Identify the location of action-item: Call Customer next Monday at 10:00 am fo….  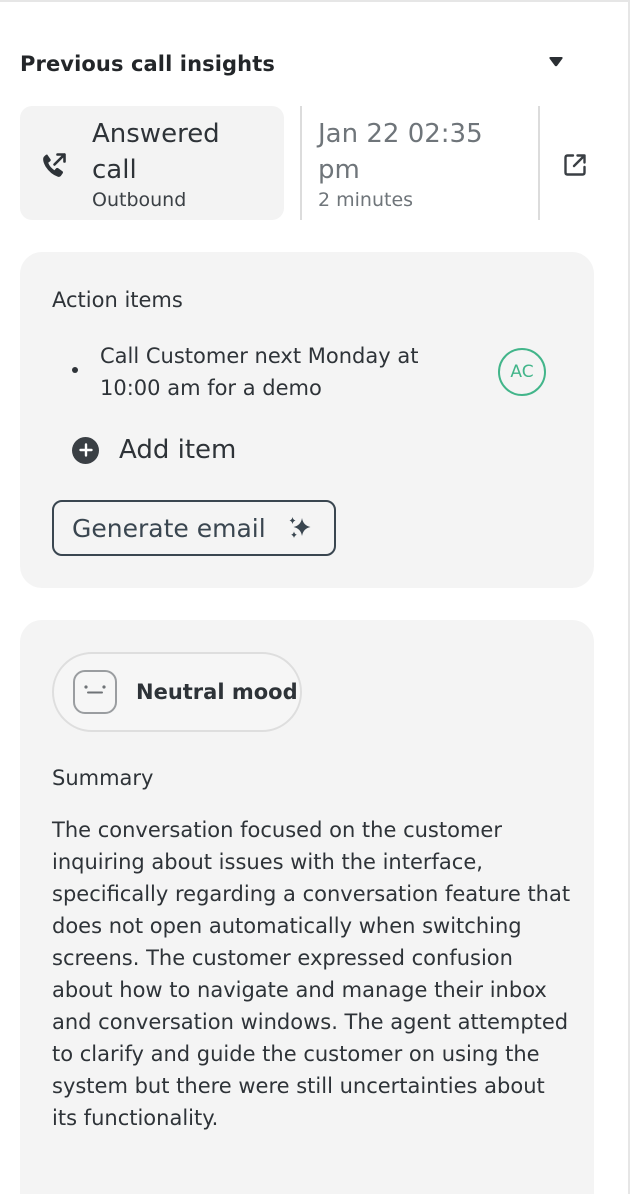
(312, 373).